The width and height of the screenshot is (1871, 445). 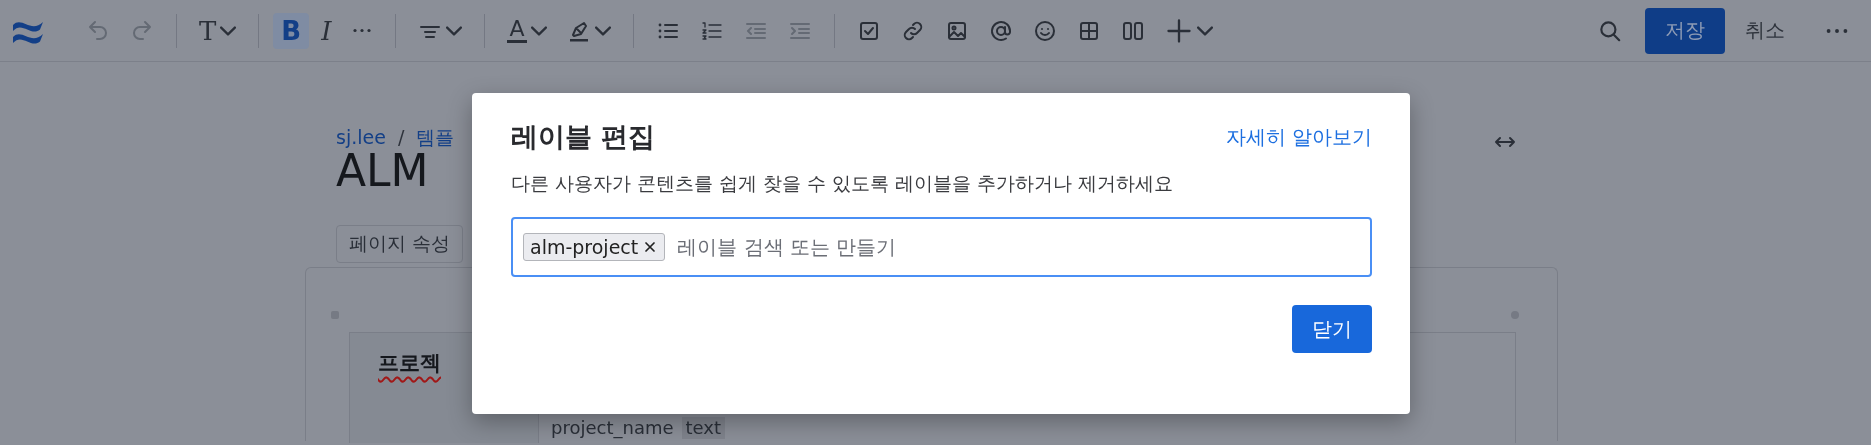 What do you see at coordinates (291, 30) in the screenshot?
I see `format-button: B` at bounding box center [291, 30].